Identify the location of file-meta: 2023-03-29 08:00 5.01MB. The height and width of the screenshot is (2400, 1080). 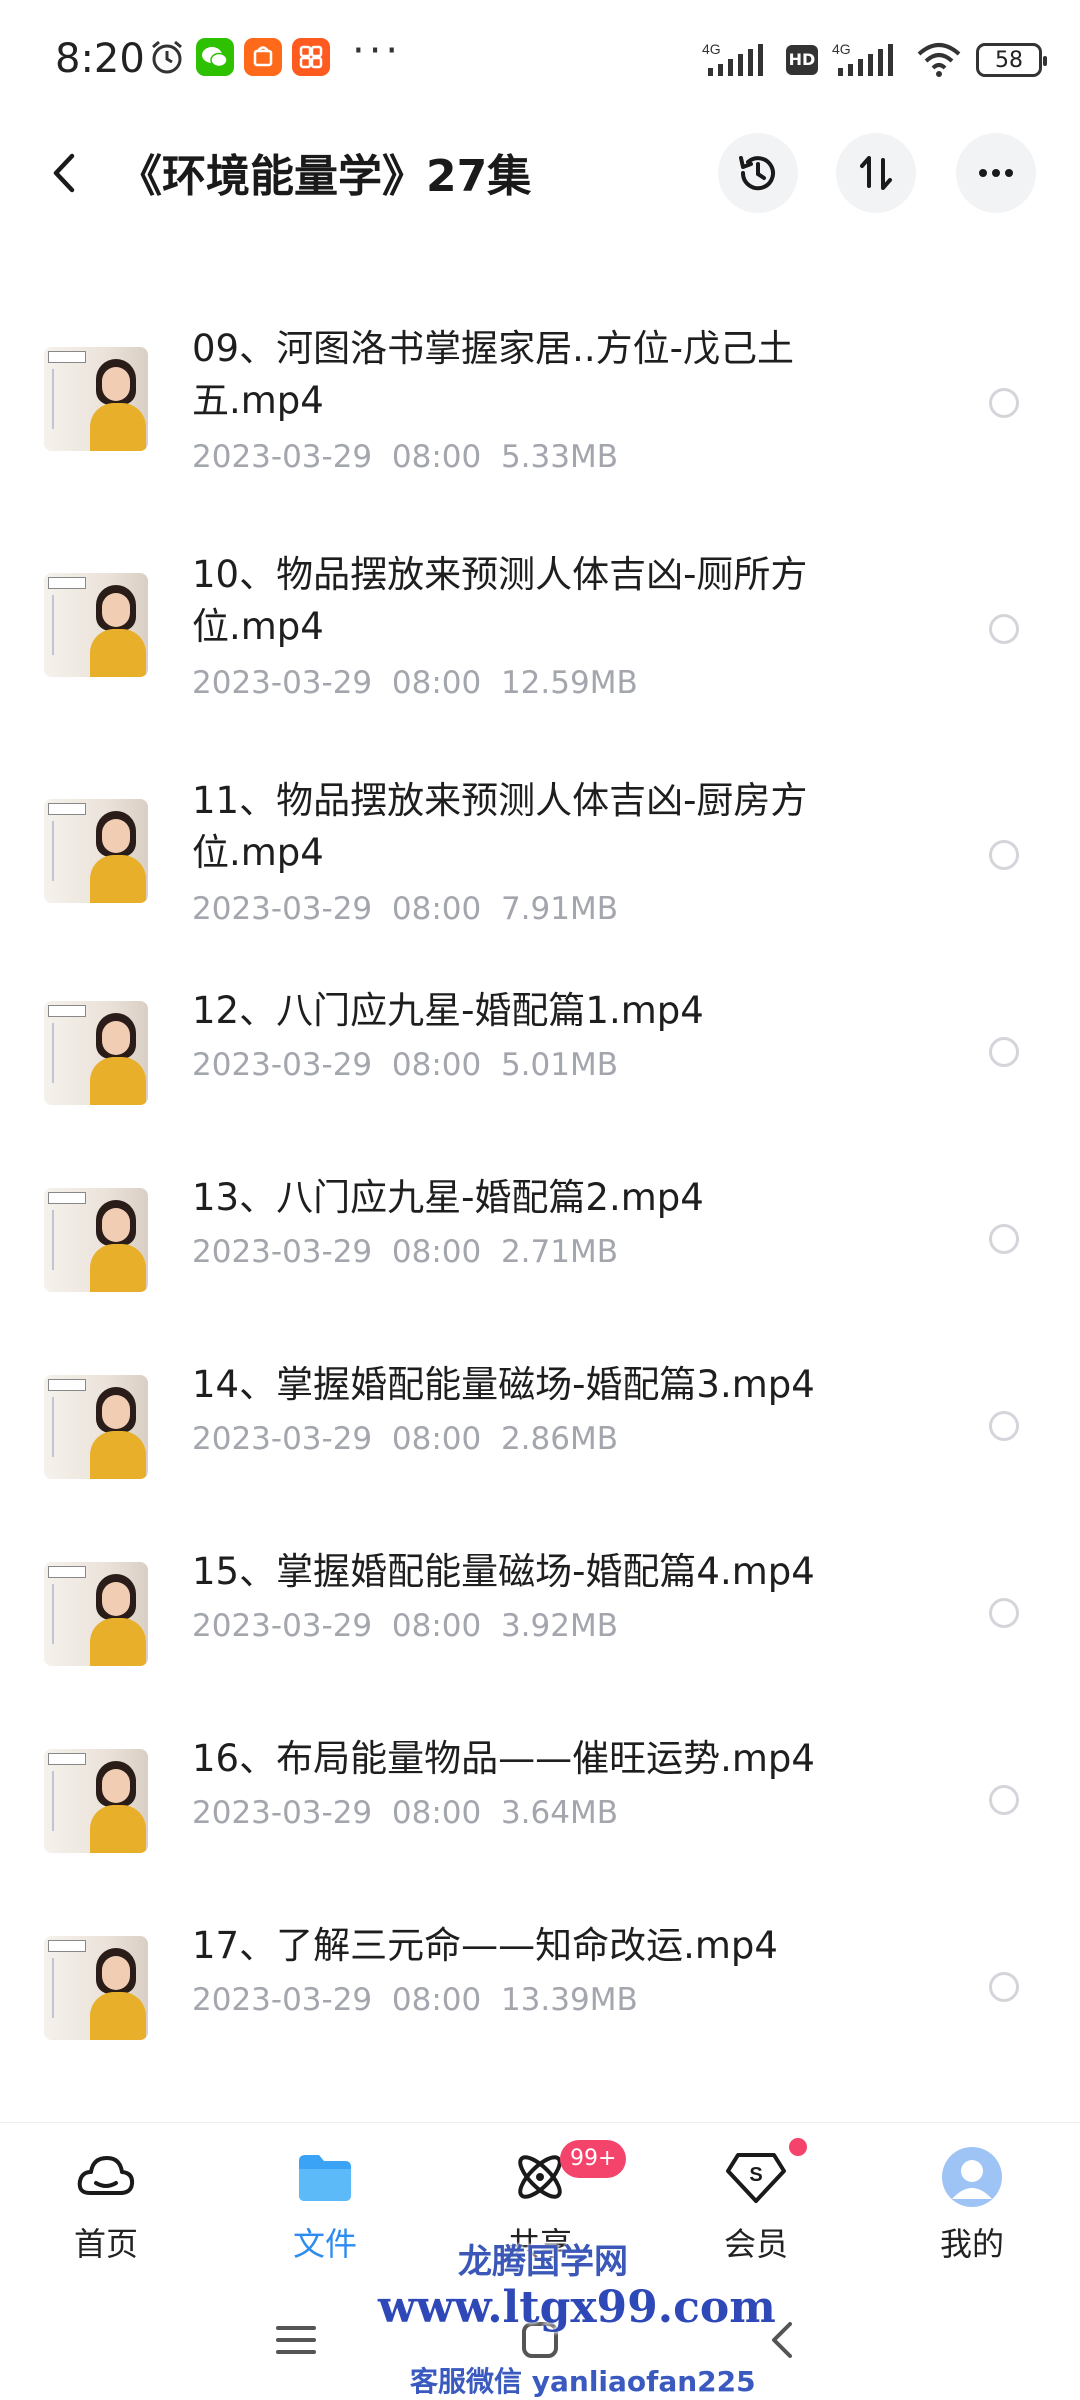
(405, 1065).